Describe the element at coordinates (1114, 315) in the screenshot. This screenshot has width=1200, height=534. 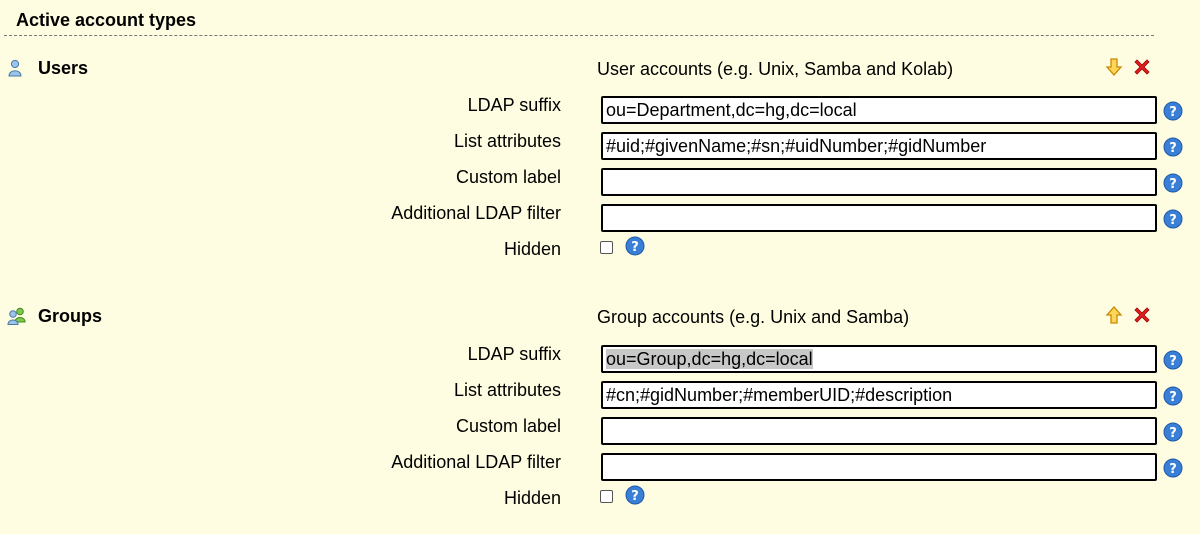
I see `move-up-button` at that location.